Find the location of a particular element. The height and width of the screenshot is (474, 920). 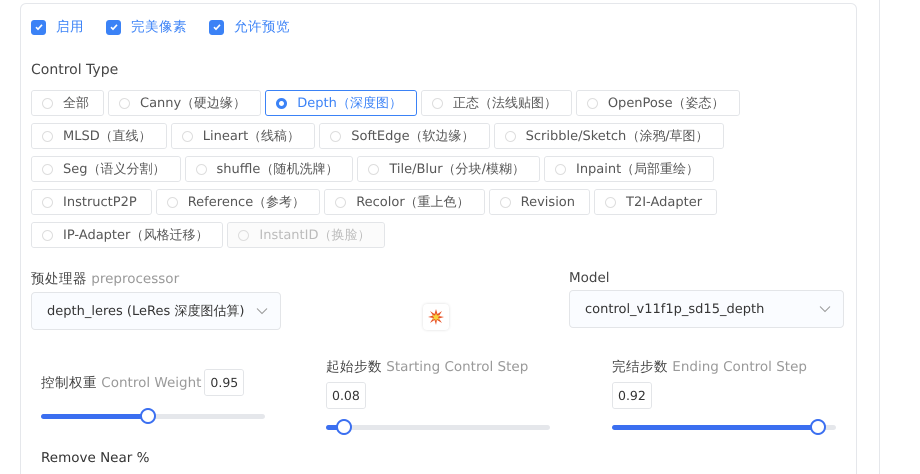

radio-option: Scribble/Sketch（涂鸦/草图） is located at coordinates (609, 136).